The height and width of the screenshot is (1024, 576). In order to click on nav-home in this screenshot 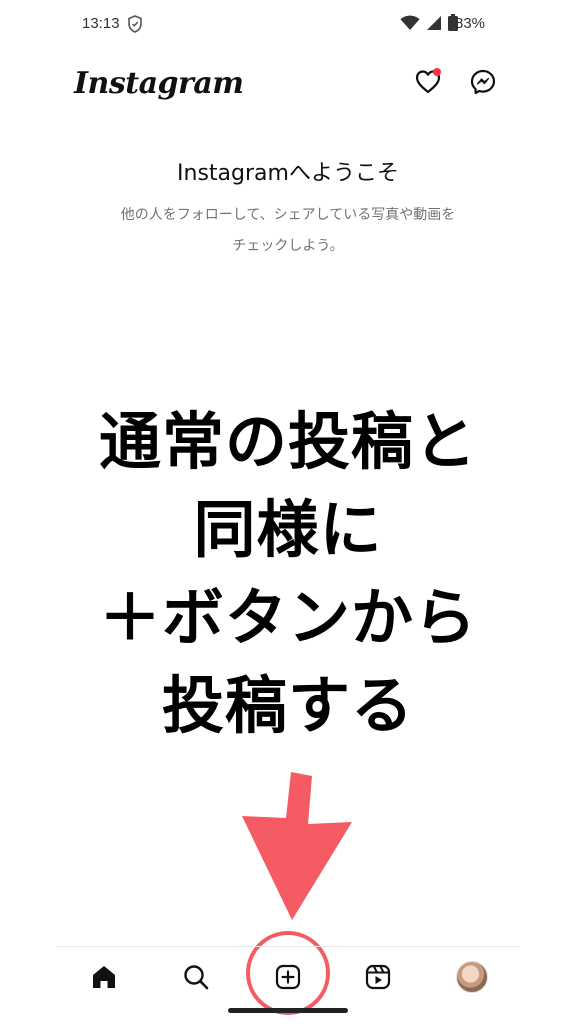, I will do `click(104, 977)`.